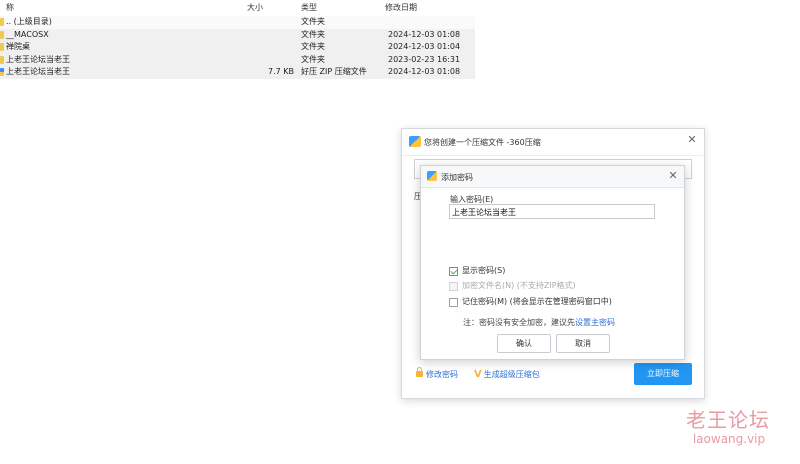  What do you see at coordinates (728, 420) in the screenshot?
I see `watermark-text: 老王论坛` at bounding box center [728, 420].